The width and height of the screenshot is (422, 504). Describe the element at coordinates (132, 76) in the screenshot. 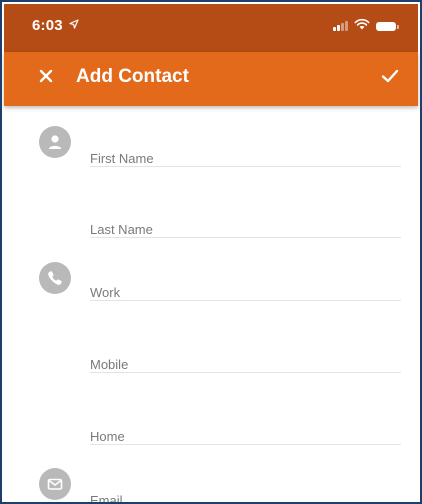

I see `page-title: Add Contact` at that location.